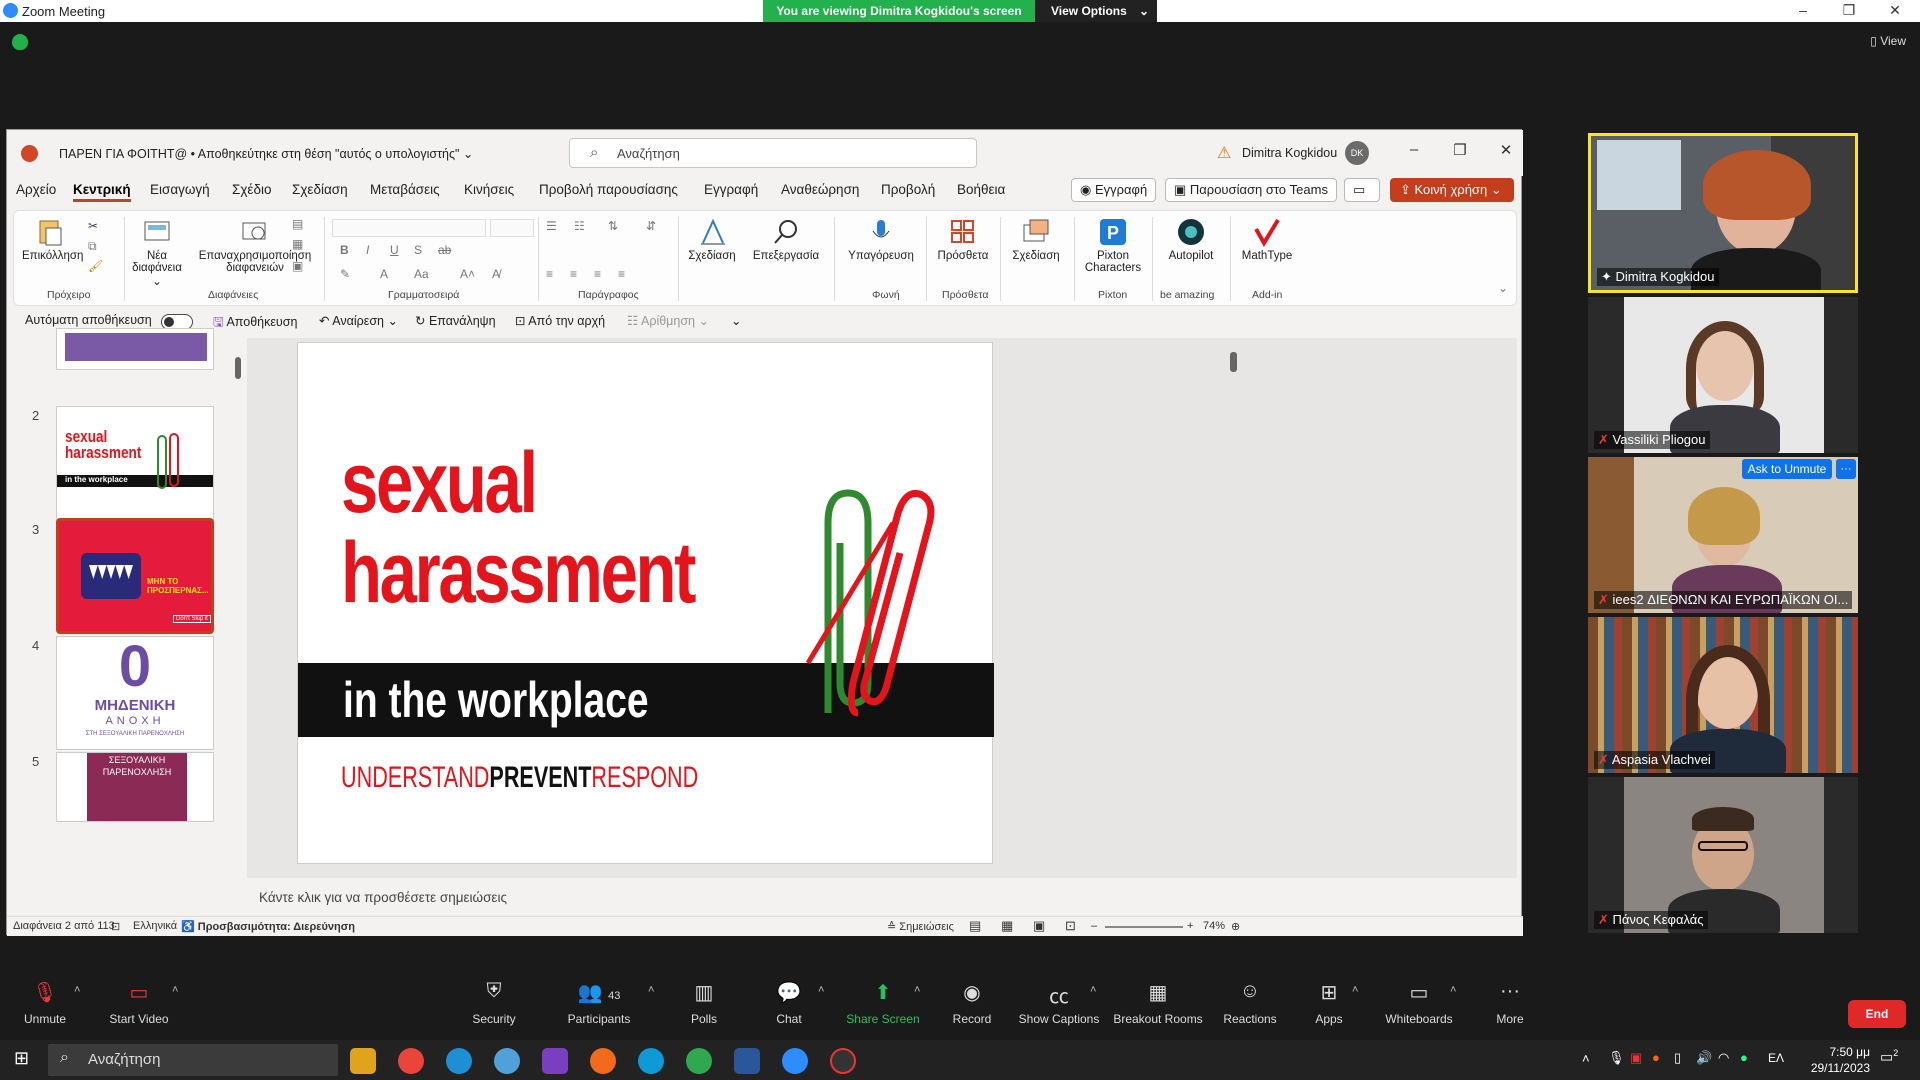  What do you see at coordinates (409, 228) in the screenshot?
I see `font-family-select` at bounding box center [409, 228].